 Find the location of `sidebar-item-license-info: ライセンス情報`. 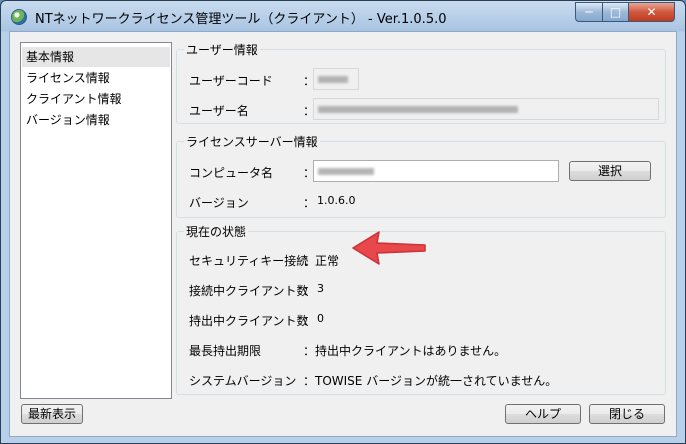

sidebar-item-license-info: ライセンス情報 is located at coordinates (96, 78).